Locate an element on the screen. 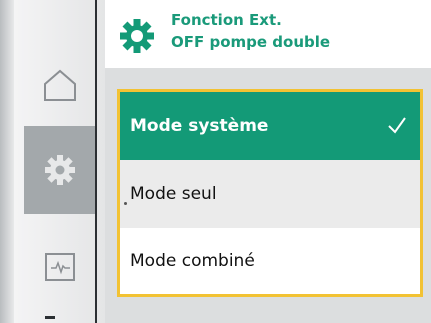 The width and height of the screenshot is (431, 323). checkmark-icon is located at coordinates (397, 125).